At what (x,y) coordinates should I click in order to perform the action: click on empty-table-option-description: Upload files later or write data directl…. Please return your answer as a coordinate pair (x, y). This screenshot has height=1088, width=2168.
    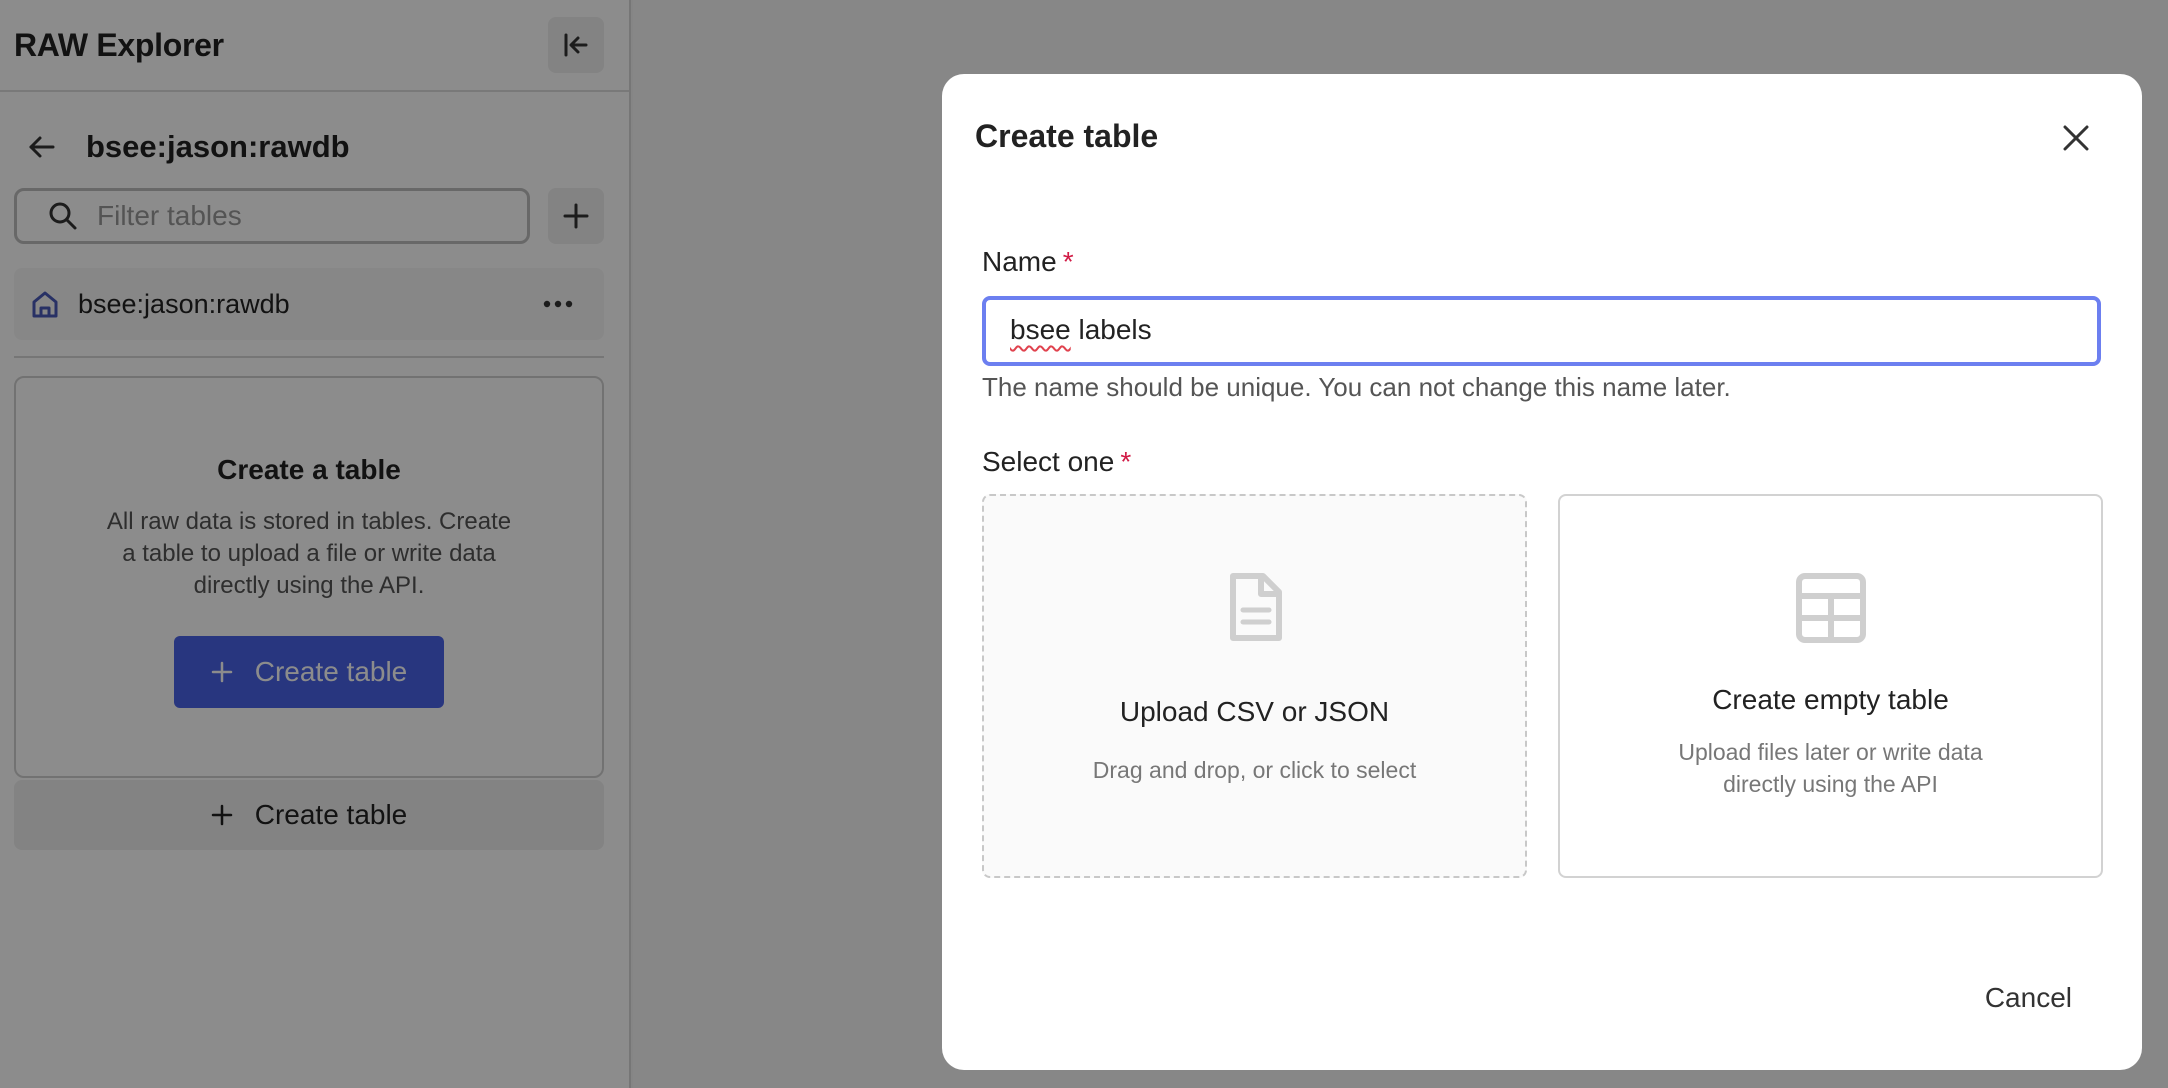
    Looking at the image, I should click on (1830, 768).